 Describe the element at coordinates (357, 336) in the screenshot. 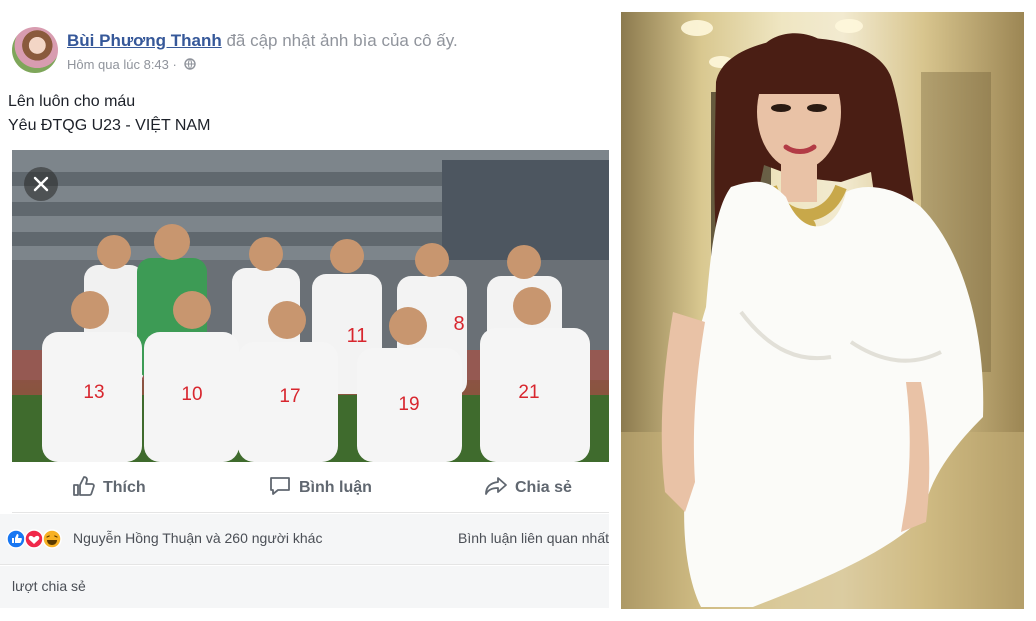

I see `jersey-number: 11` at that location.